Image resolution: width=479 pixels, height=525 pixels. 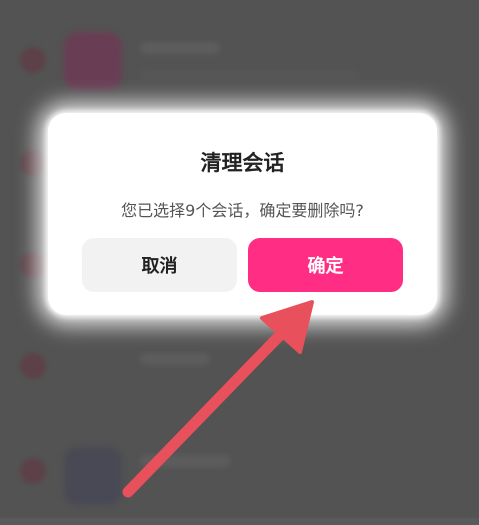 I want to click on cancel-button: 取消, so click(x=159, y=265).